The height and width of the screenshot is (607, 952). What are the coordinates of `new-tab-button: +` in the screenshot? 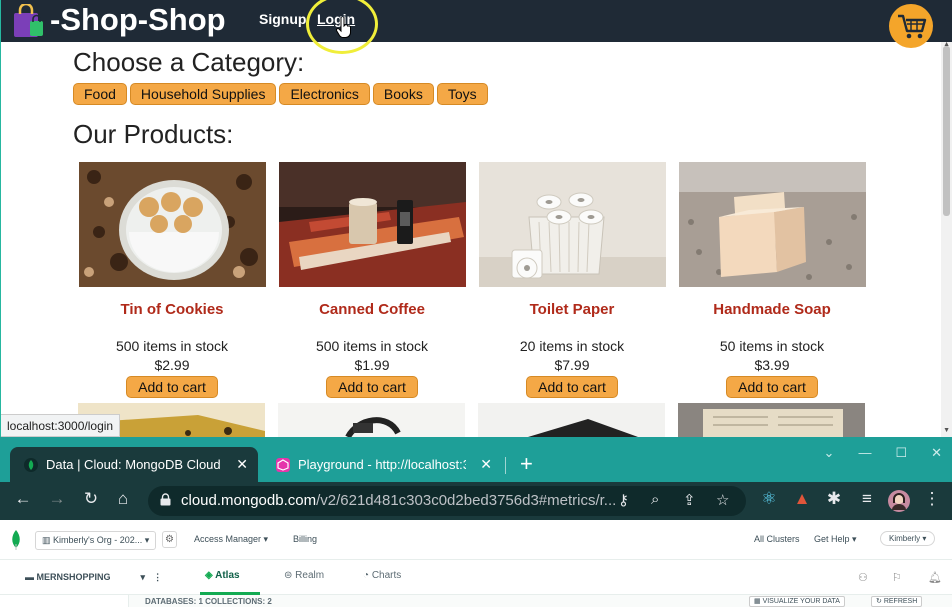 It's located at (526, 464).